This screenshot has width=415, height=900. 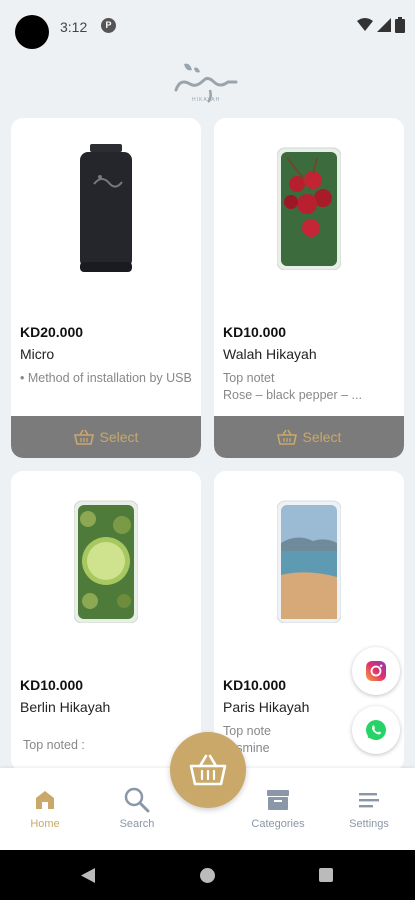 I want to click on back-icon, so click(x=88, y=875).